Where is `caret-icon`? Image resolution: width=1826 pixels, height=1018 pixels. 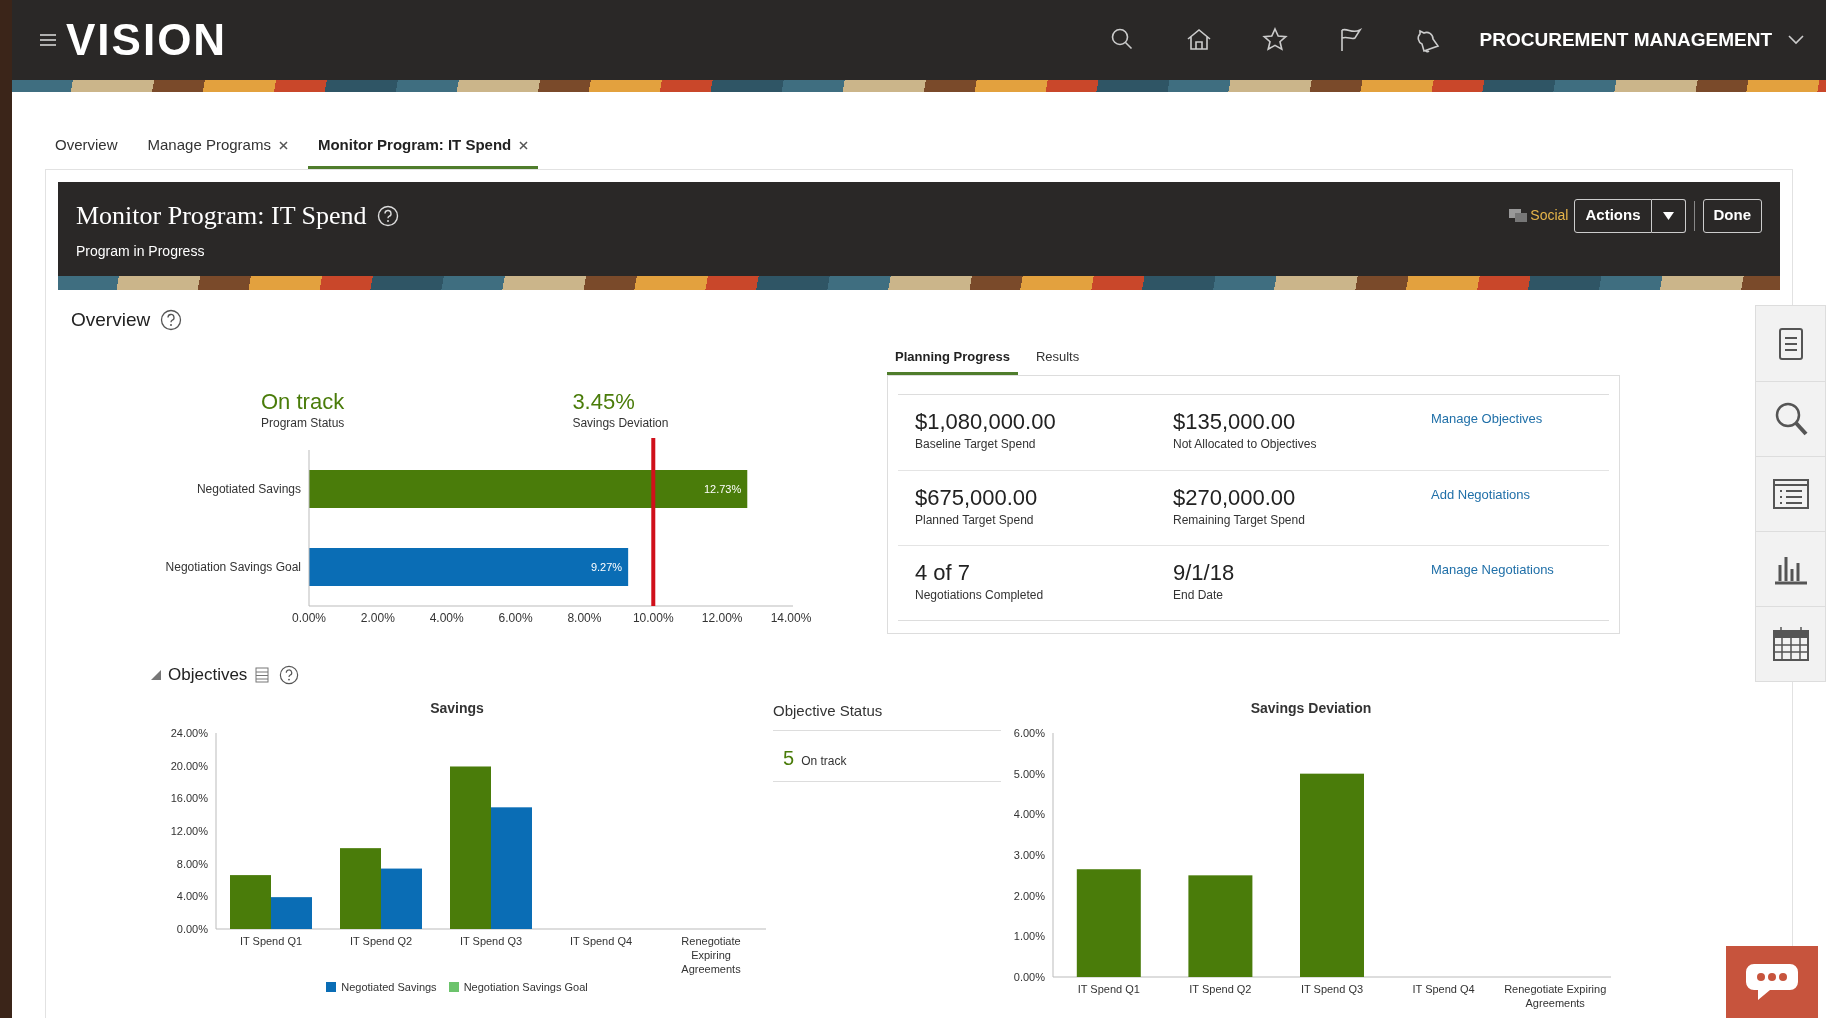
caret-icon is located at coordinates (1668, 215).